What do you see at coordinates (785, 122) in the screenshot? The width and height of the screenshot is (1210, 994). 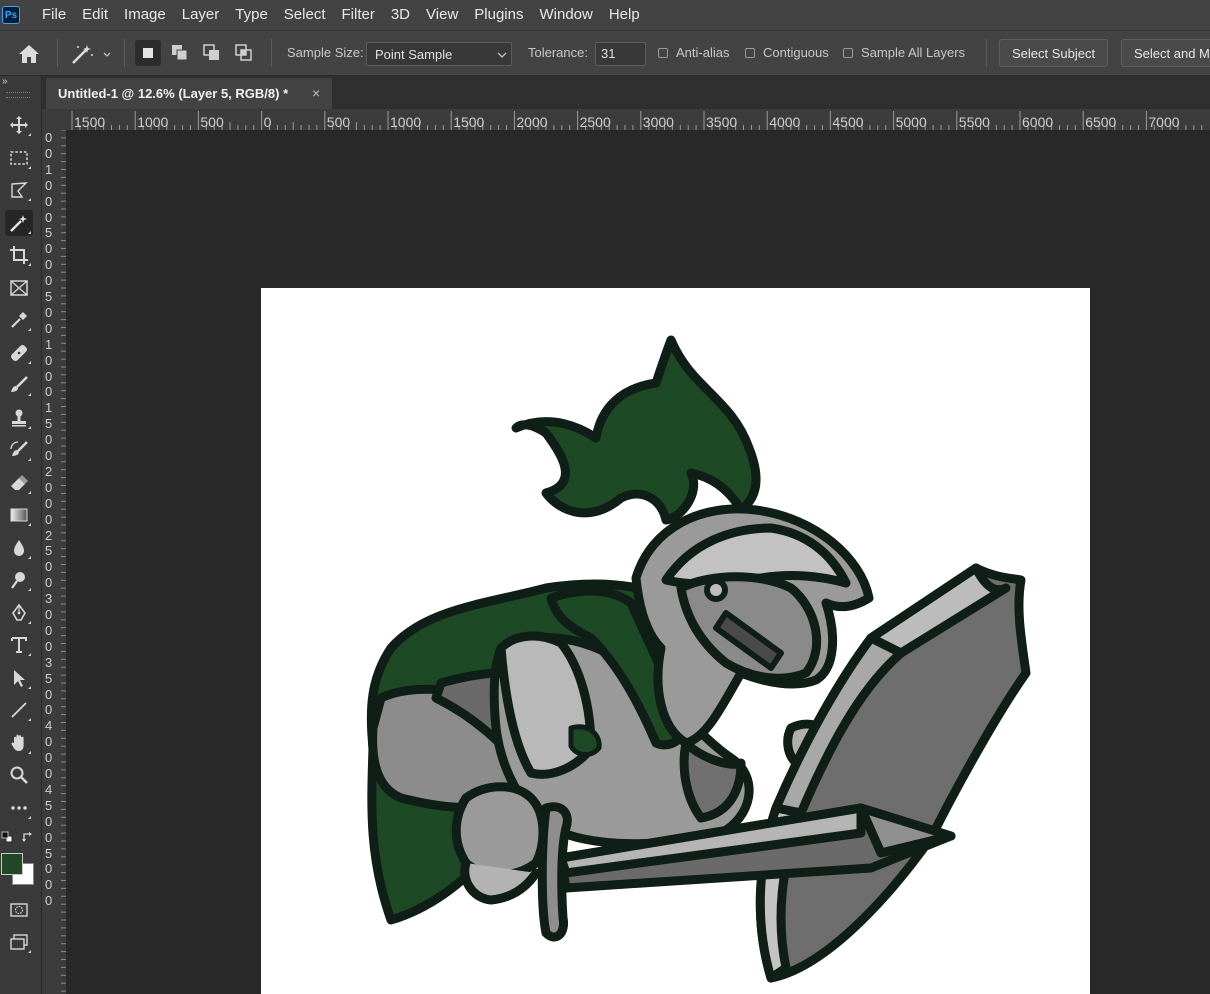 I see `ruler-label: 4000` at bounding box center [785, 122].